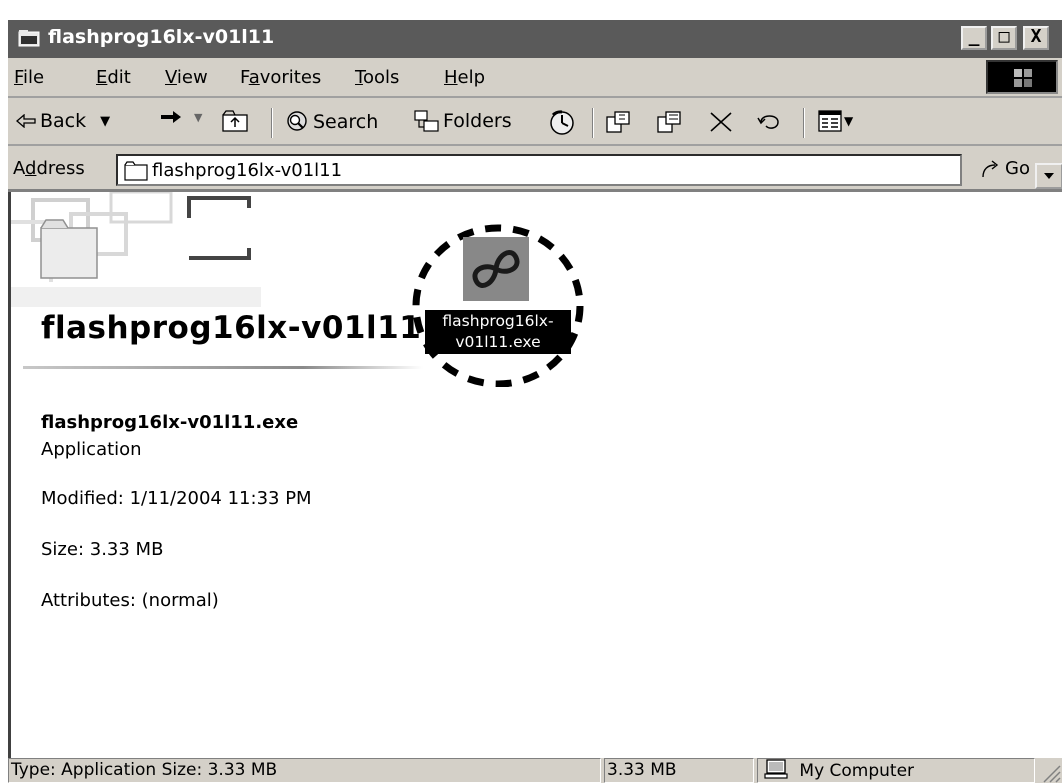  What do you see at coordinates (535, 39) in the screenshot?
I see `title-bar: flashprog16lx-v01l11 _ □ X` at bounding box center [535, 39].